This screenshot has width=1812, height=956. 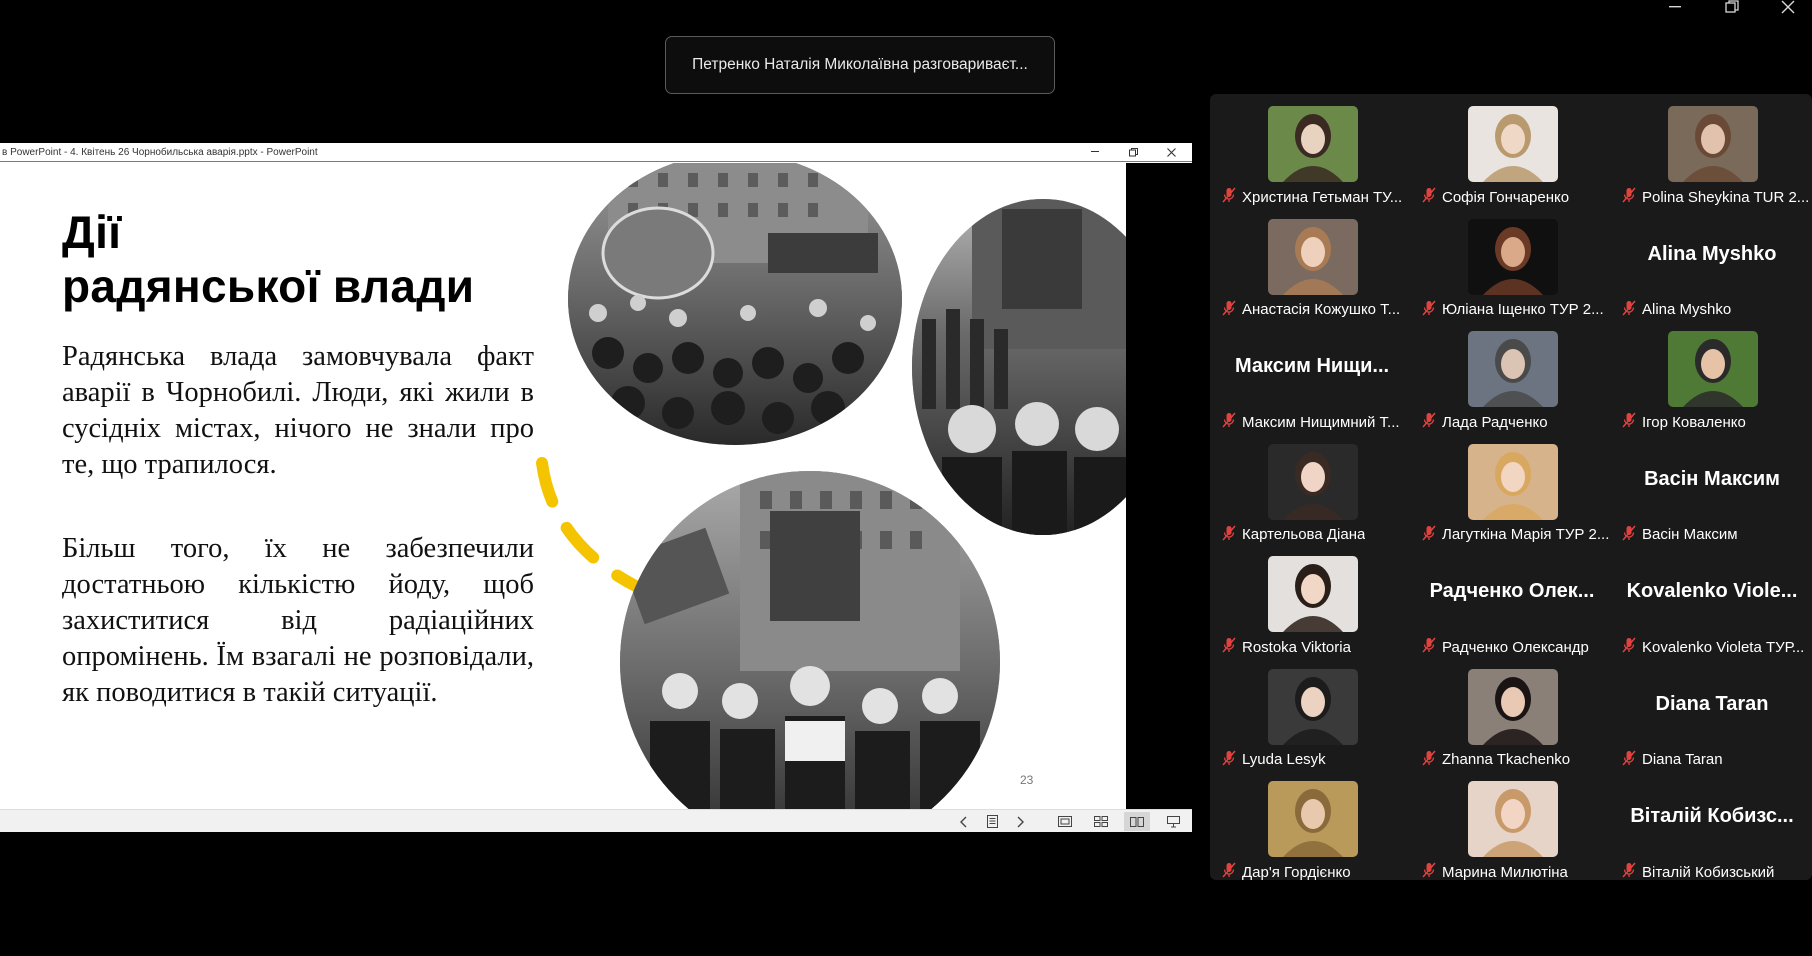 What do you see at coordinates (963, 821) in the screenshot?
I see `previous-slide-icon` at bounding box center [963, 821].